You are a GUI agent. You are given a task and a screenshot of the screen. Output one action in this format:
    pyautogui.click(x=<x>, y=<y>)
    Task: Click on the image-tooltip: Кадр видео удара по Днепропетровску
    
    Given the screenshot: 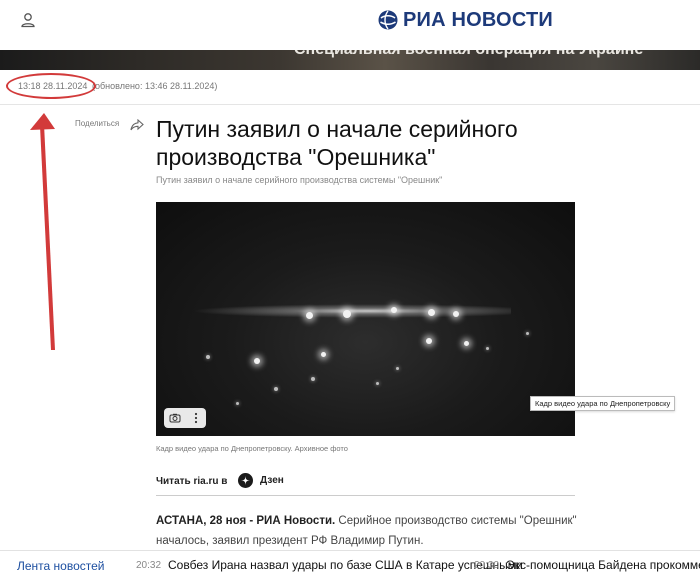 What is the action you would take?
    pyautogui.click(x=603, y=403)
    